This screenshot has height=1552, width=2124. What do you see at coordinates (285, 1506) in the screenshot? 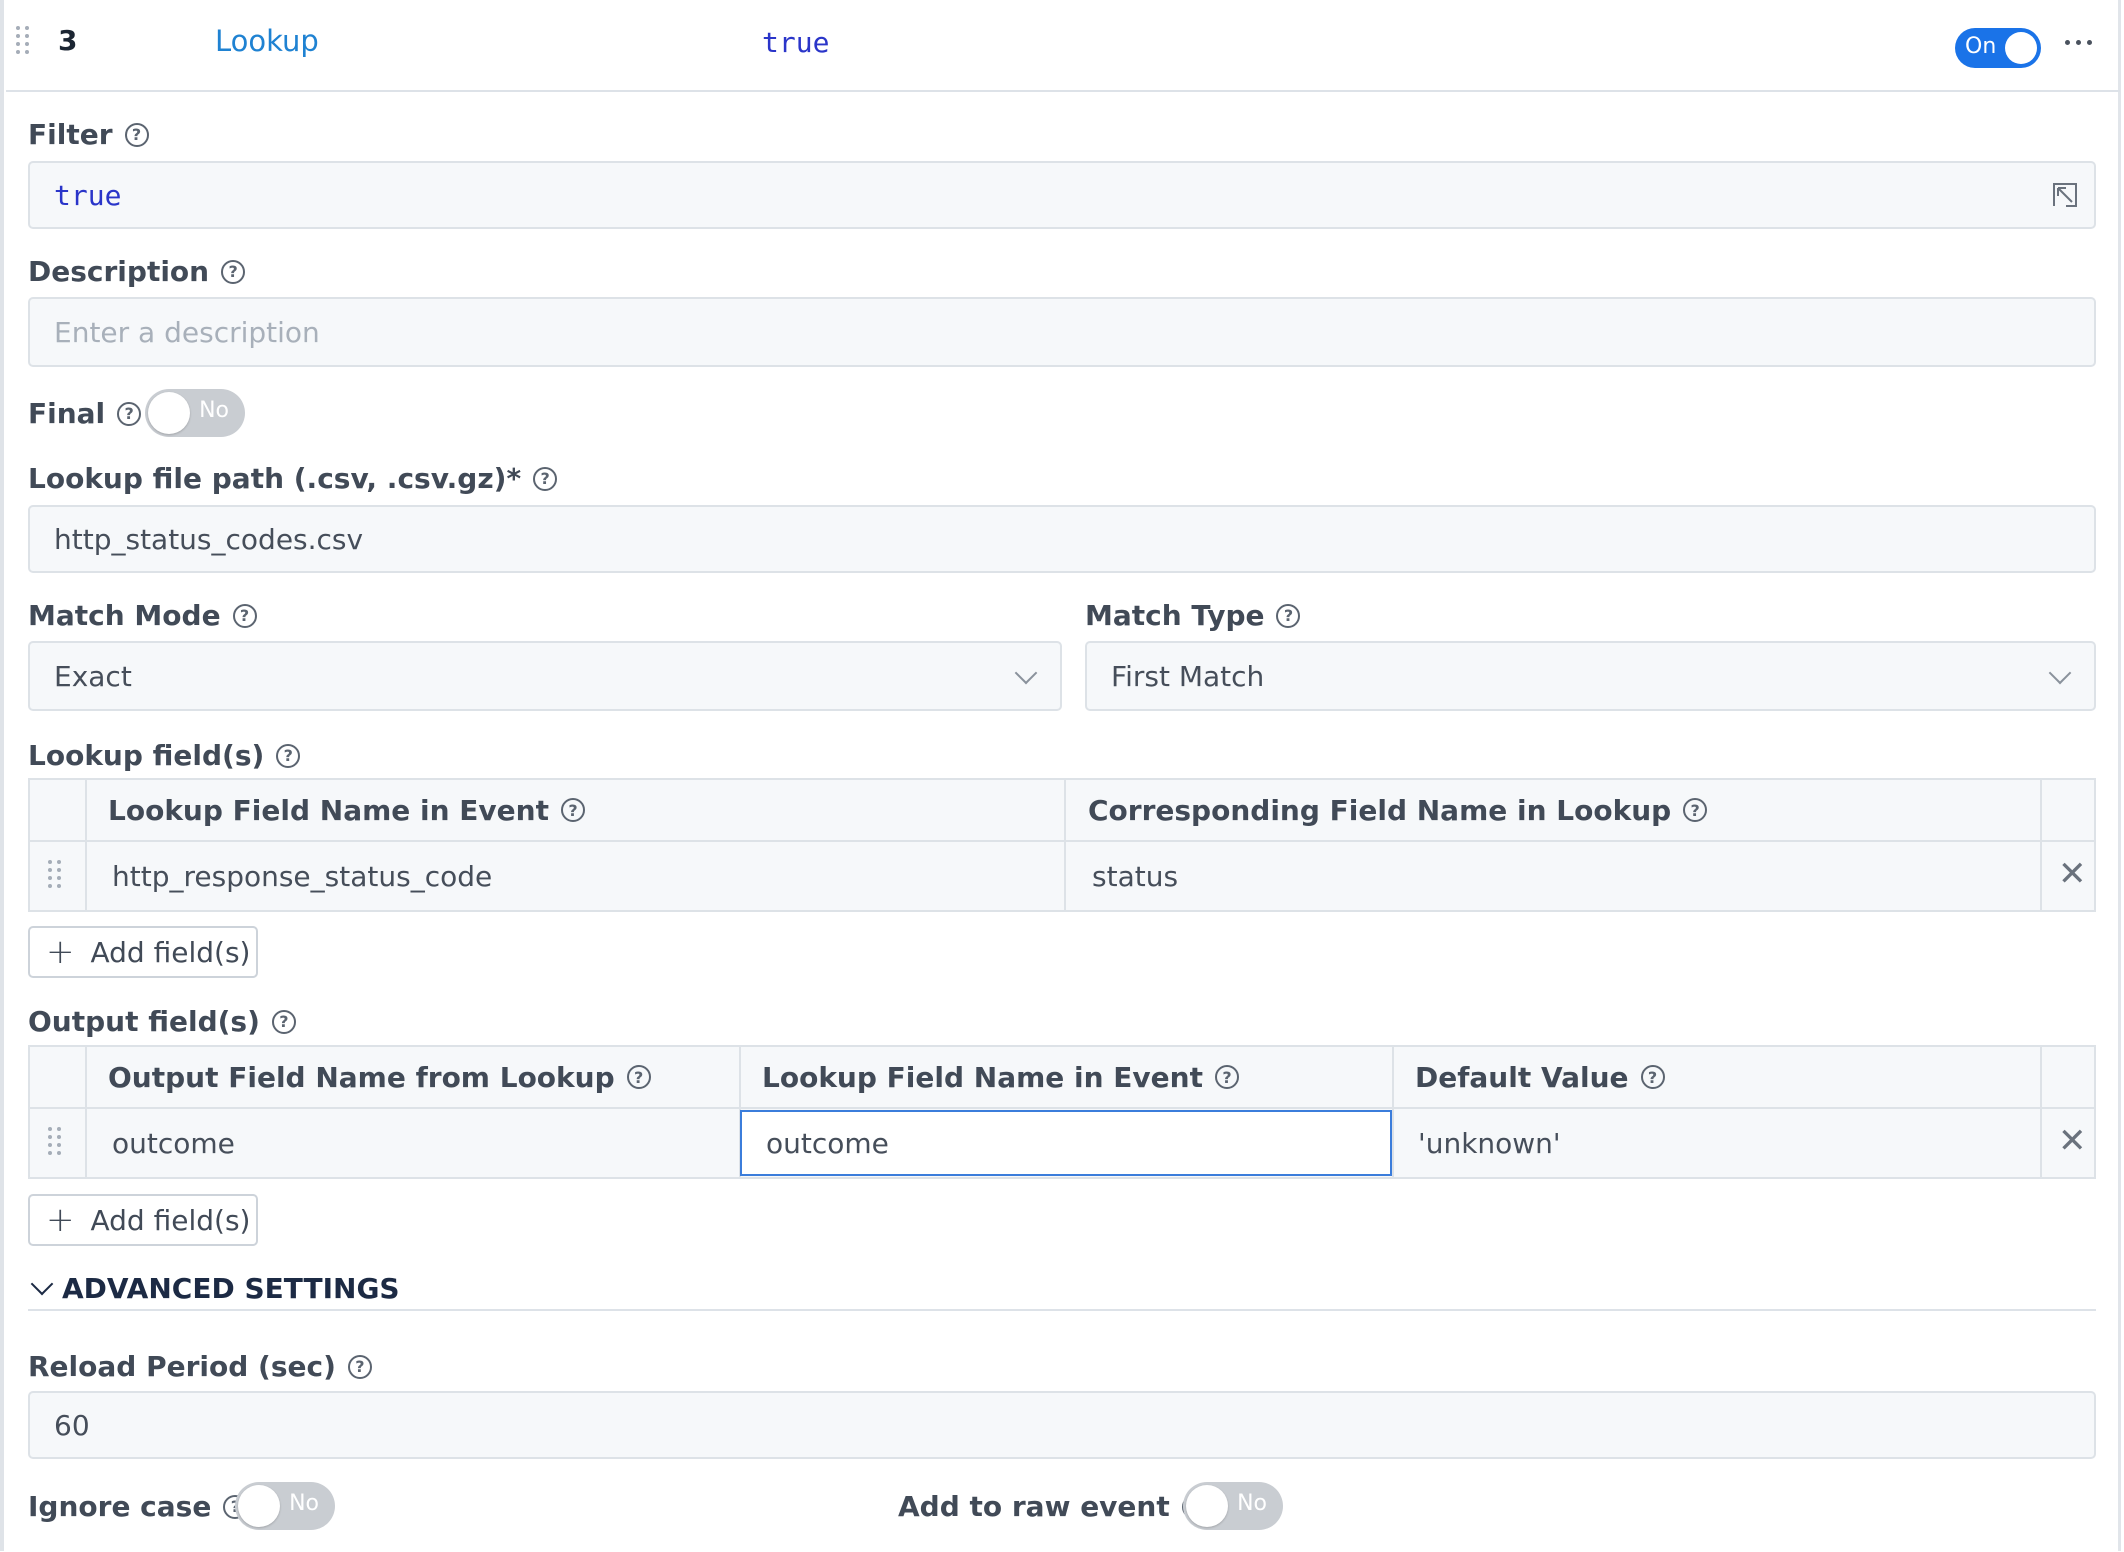
I see `ignore-case-toggle: No` at bounding box center [285, 1506].